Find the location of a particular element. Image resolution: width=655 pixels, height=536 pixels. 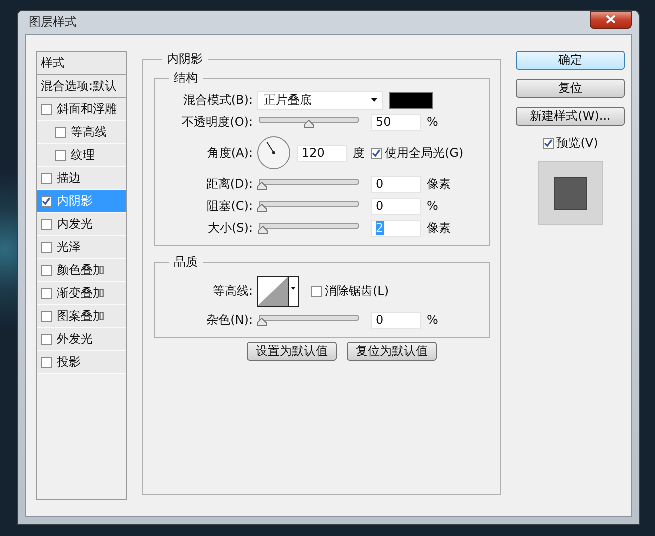

style-list-item: 投影 is located at coordinates (81, 362).